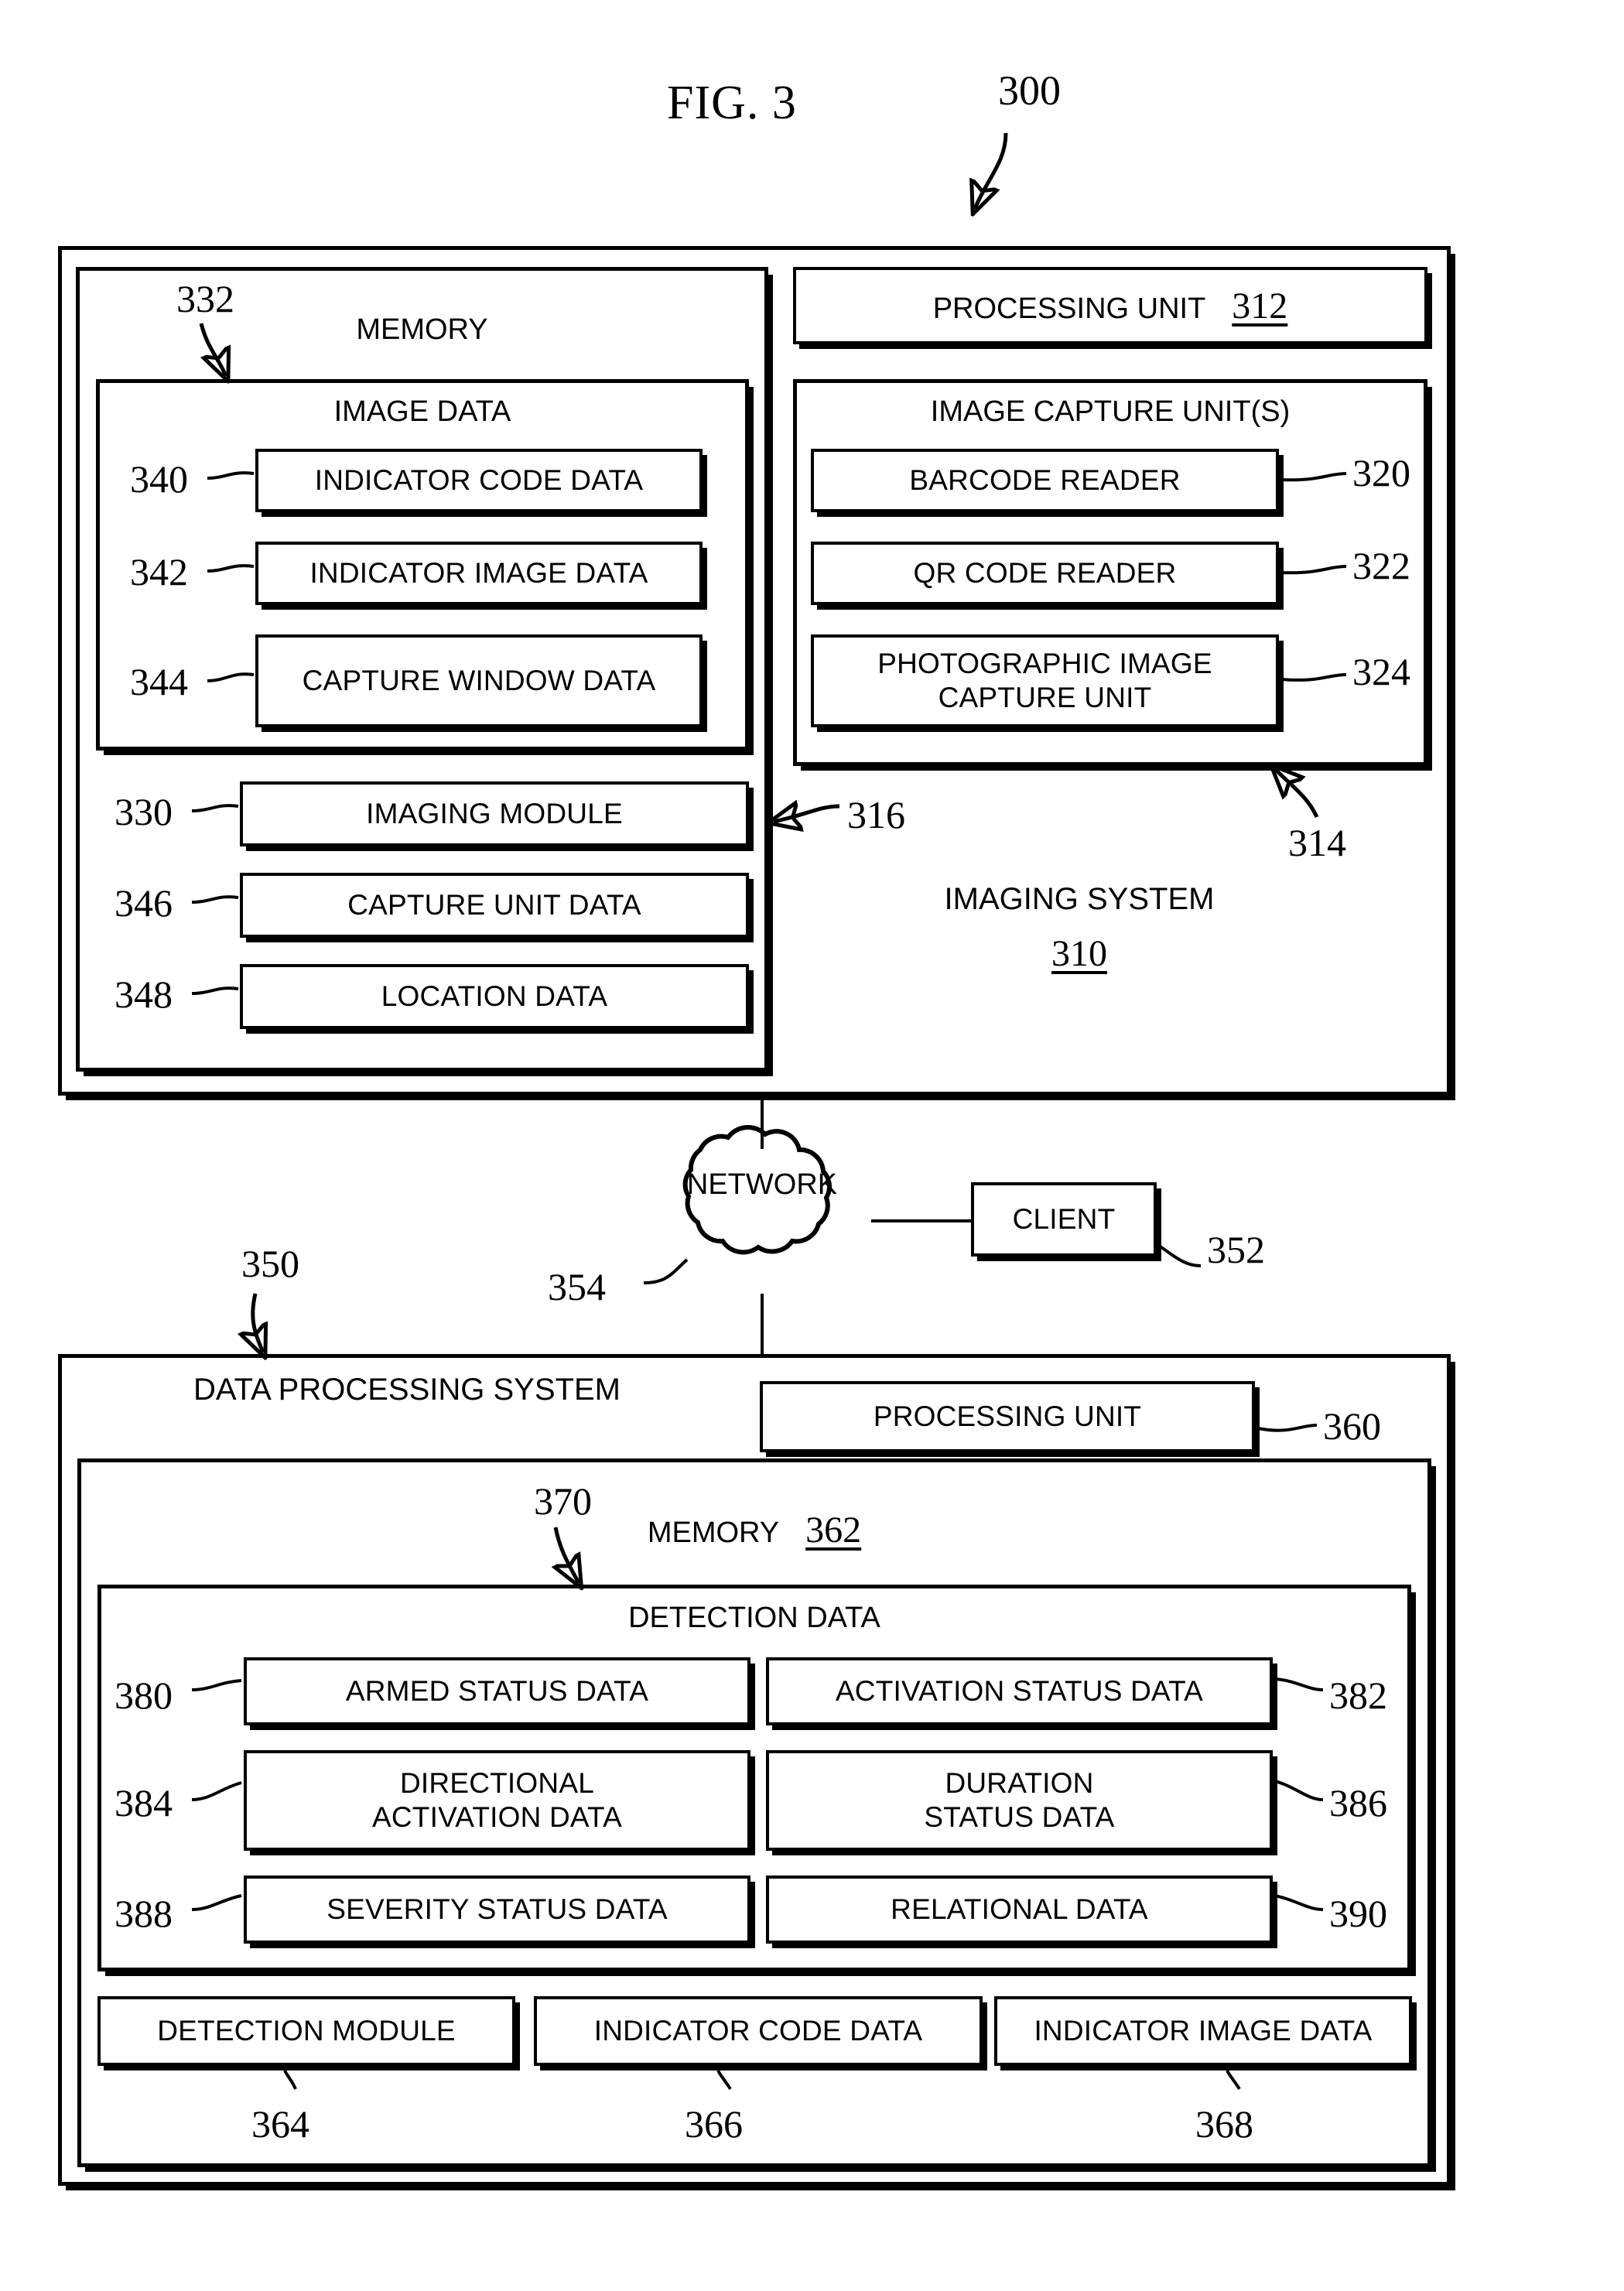 The height and width of the screenshot is (2291, 1624). I want to click on imaging-module-label: IMAGING MODULE, so click(495, 814).